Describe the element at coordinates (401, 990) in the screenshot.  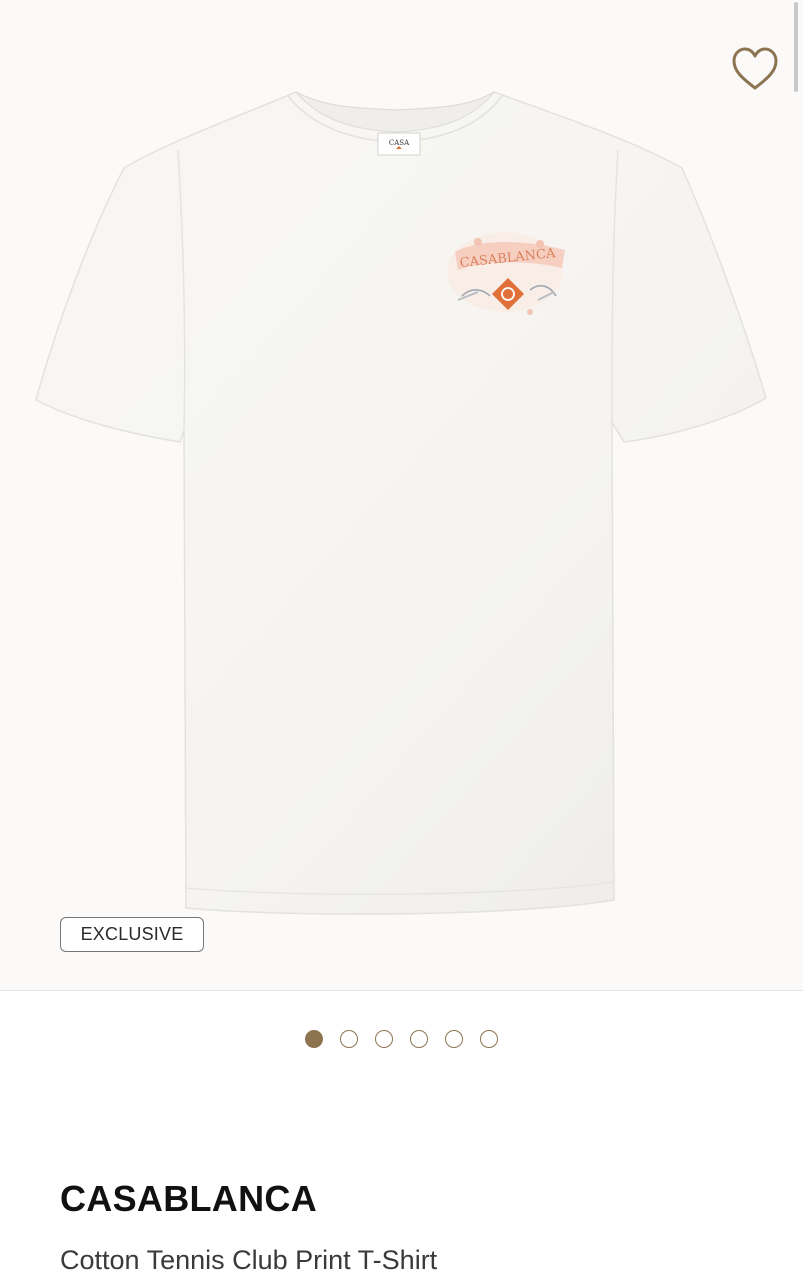
I see `divider` at that location.